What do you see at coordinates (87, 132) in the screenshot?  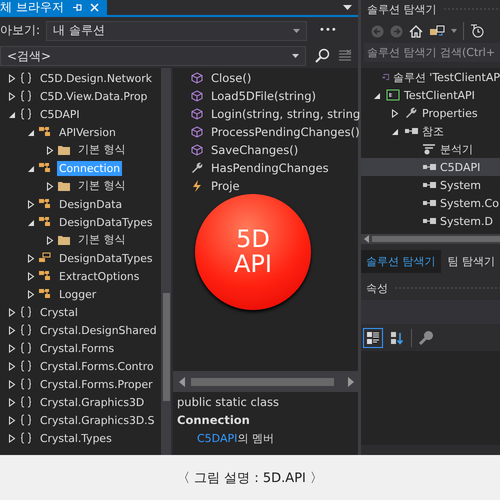 I see `tree-item: APIVersion` at bounding box center [87, 132].